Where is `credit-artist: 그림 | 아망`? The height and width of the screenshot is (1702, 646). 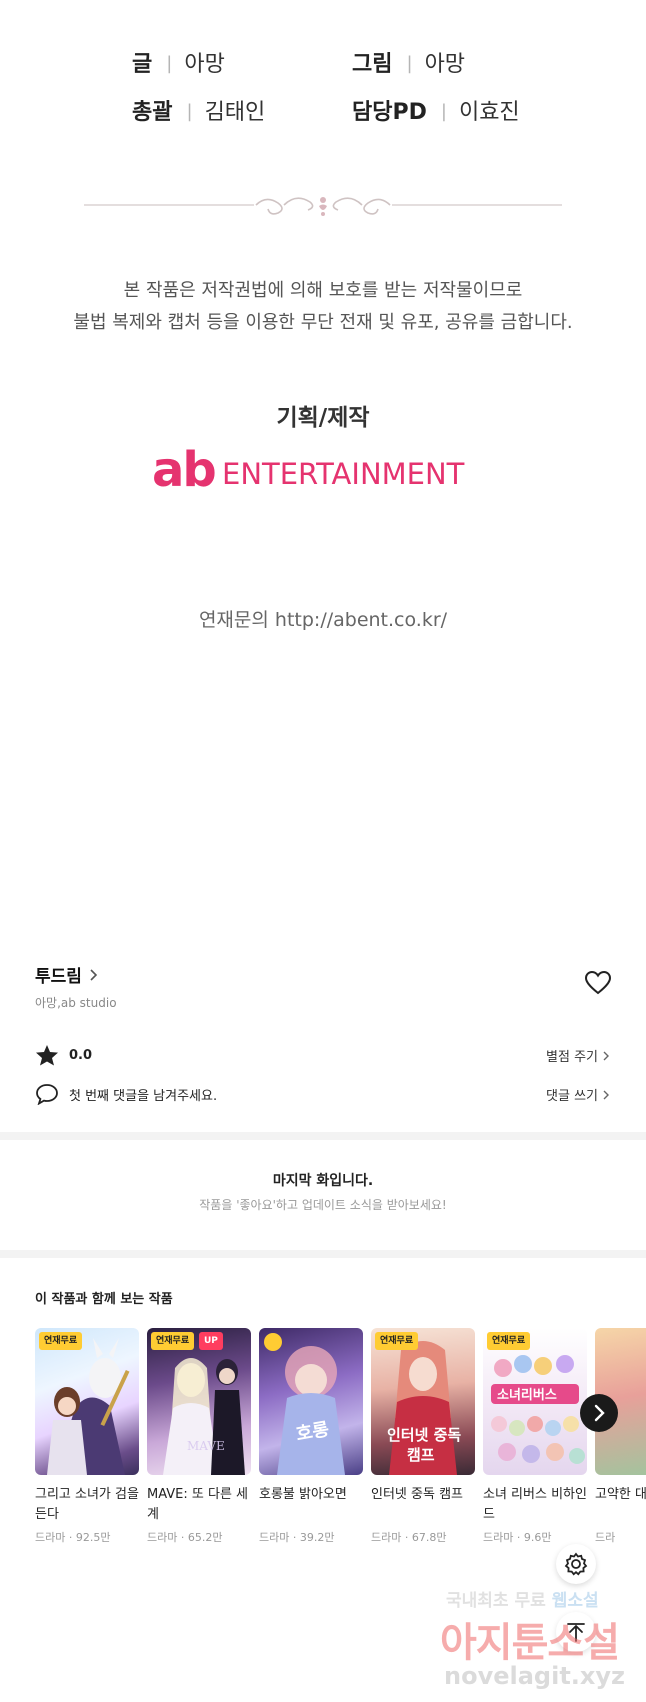 credit-artist: 그림 | 아망 is located at coordinates (408, 62).